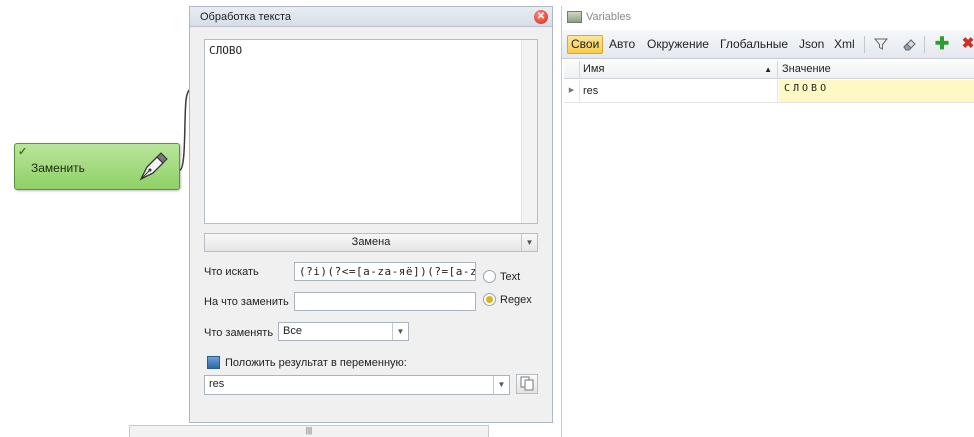 This screenshot has width=974, height=437. I want to click on radio-regex-label: Regex, so click(516, 300).